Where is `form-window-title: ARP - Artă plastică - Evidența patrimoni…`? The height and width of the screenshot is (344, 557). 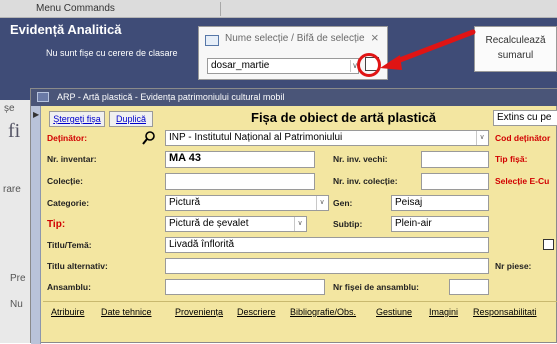
form-window-title: ARP - Artă plastică - Evidența patrimoni… is located at coordinates (171, 97).